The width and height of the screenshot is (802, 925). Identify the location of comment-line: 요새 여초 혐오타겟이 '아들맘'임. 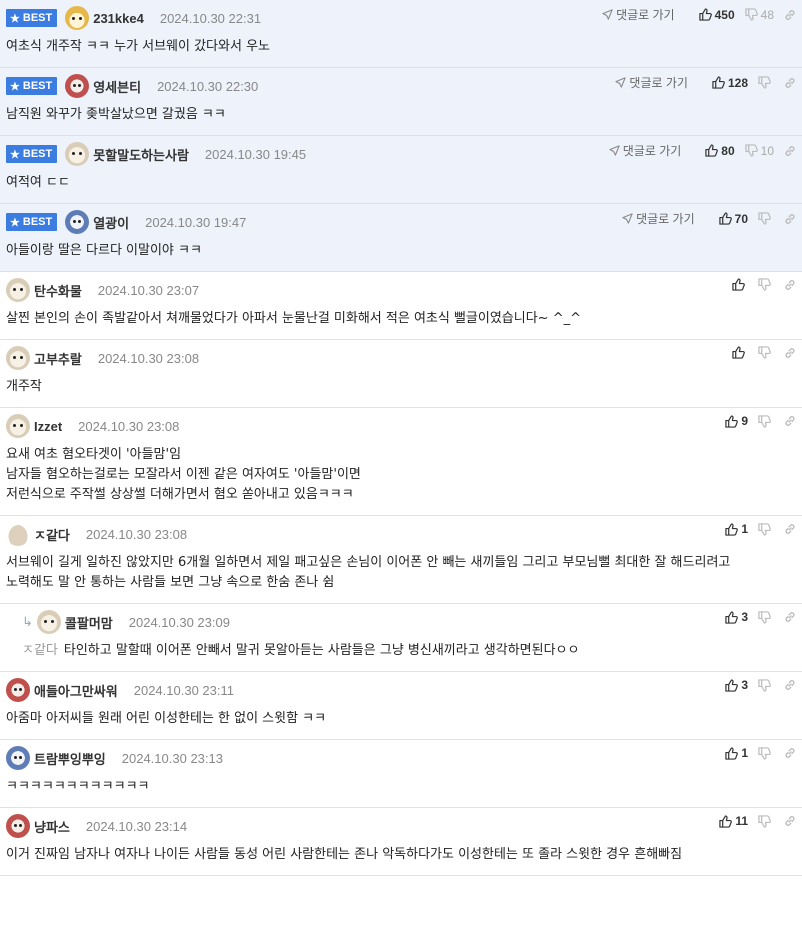
(401, 455).